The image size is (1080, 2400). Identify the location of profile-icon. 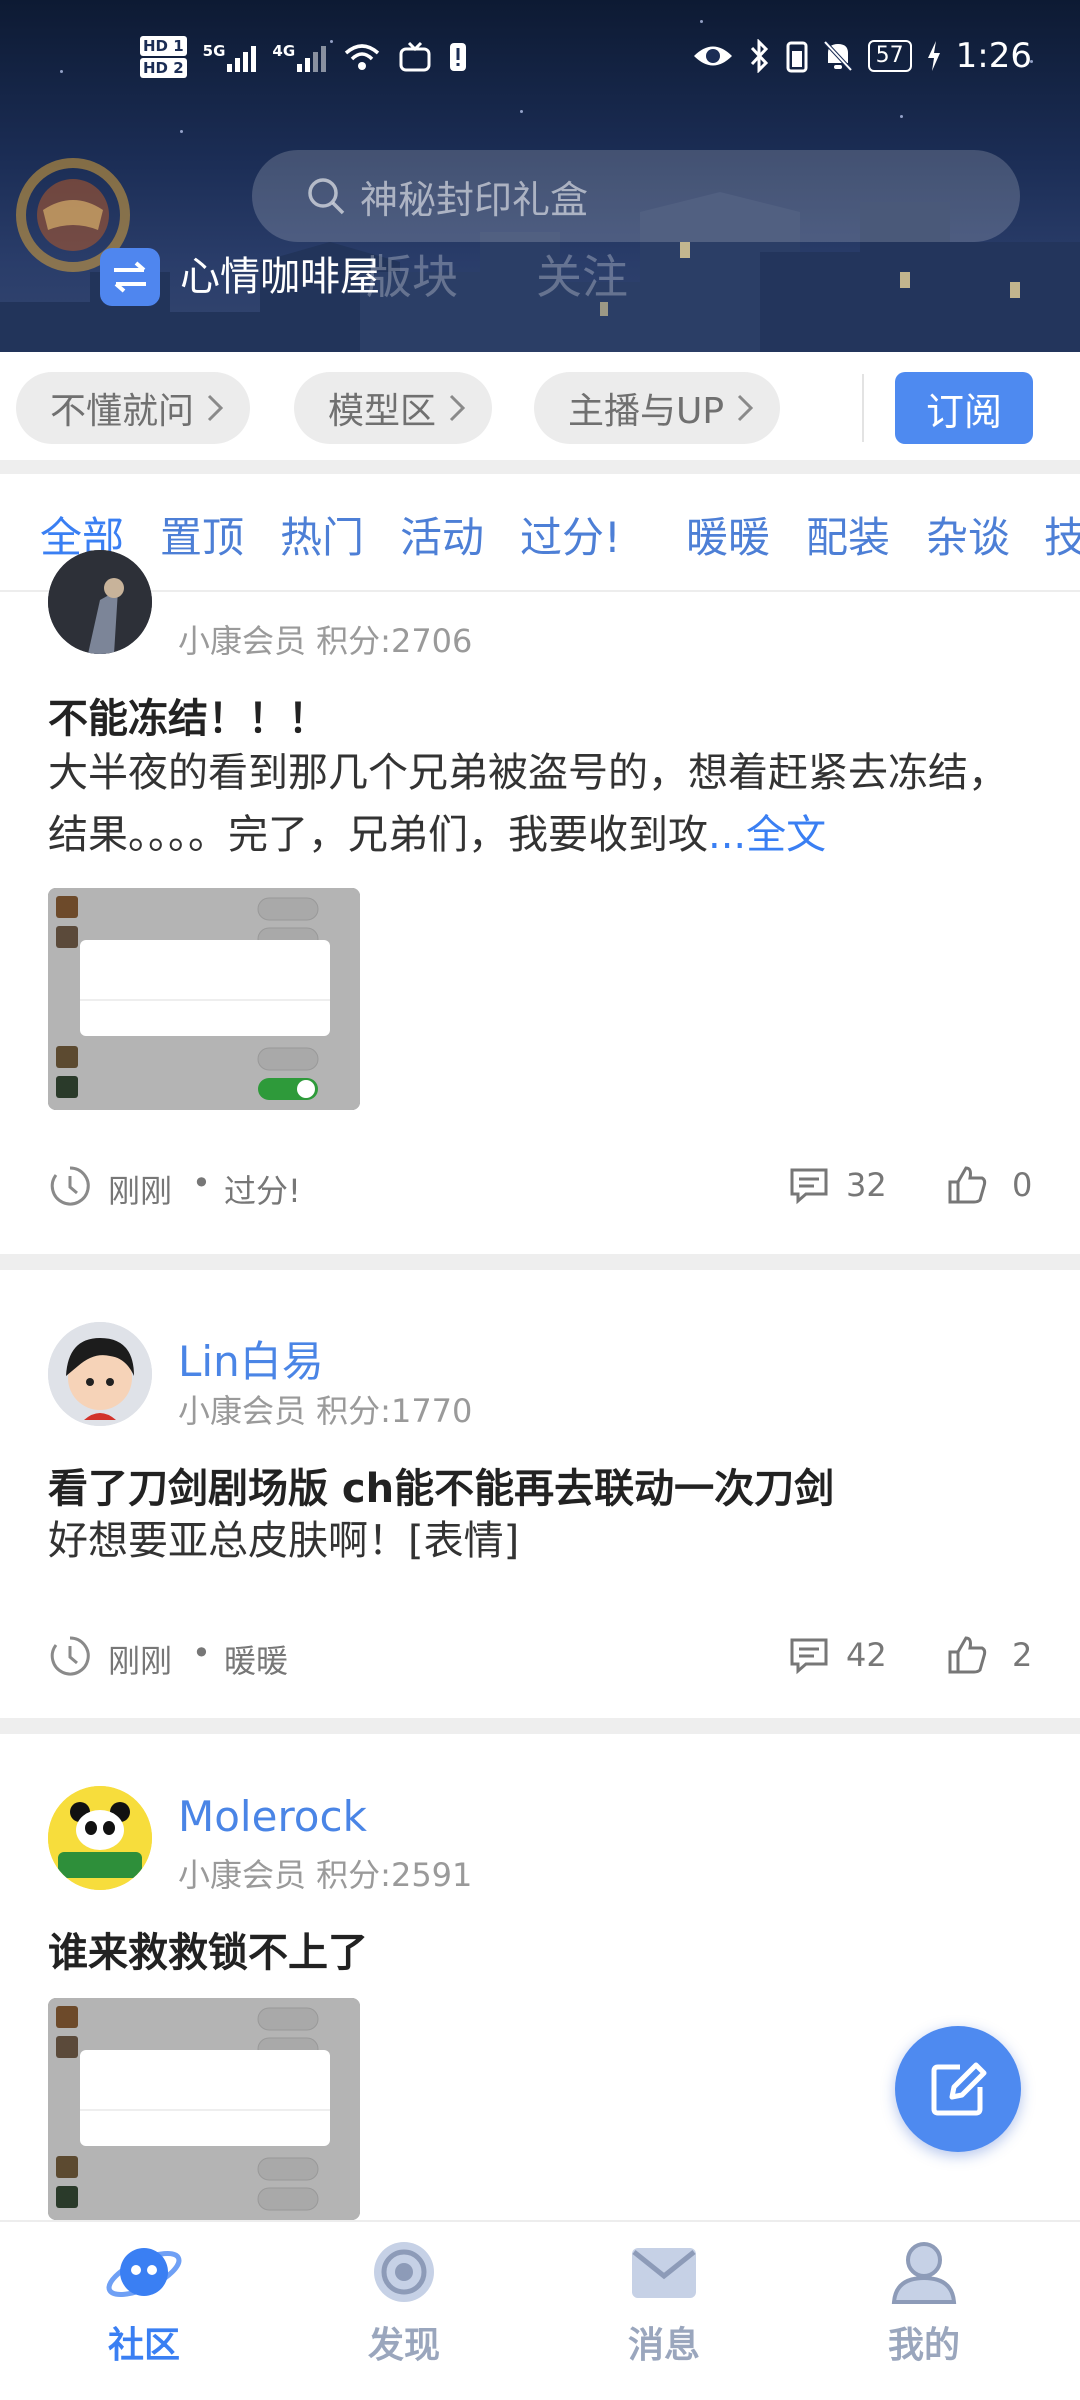
(924, 2273).